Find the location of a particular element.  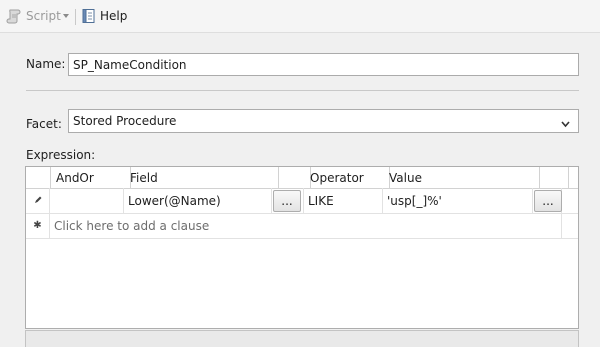

cell-andor is located at coordinates (87, 200).